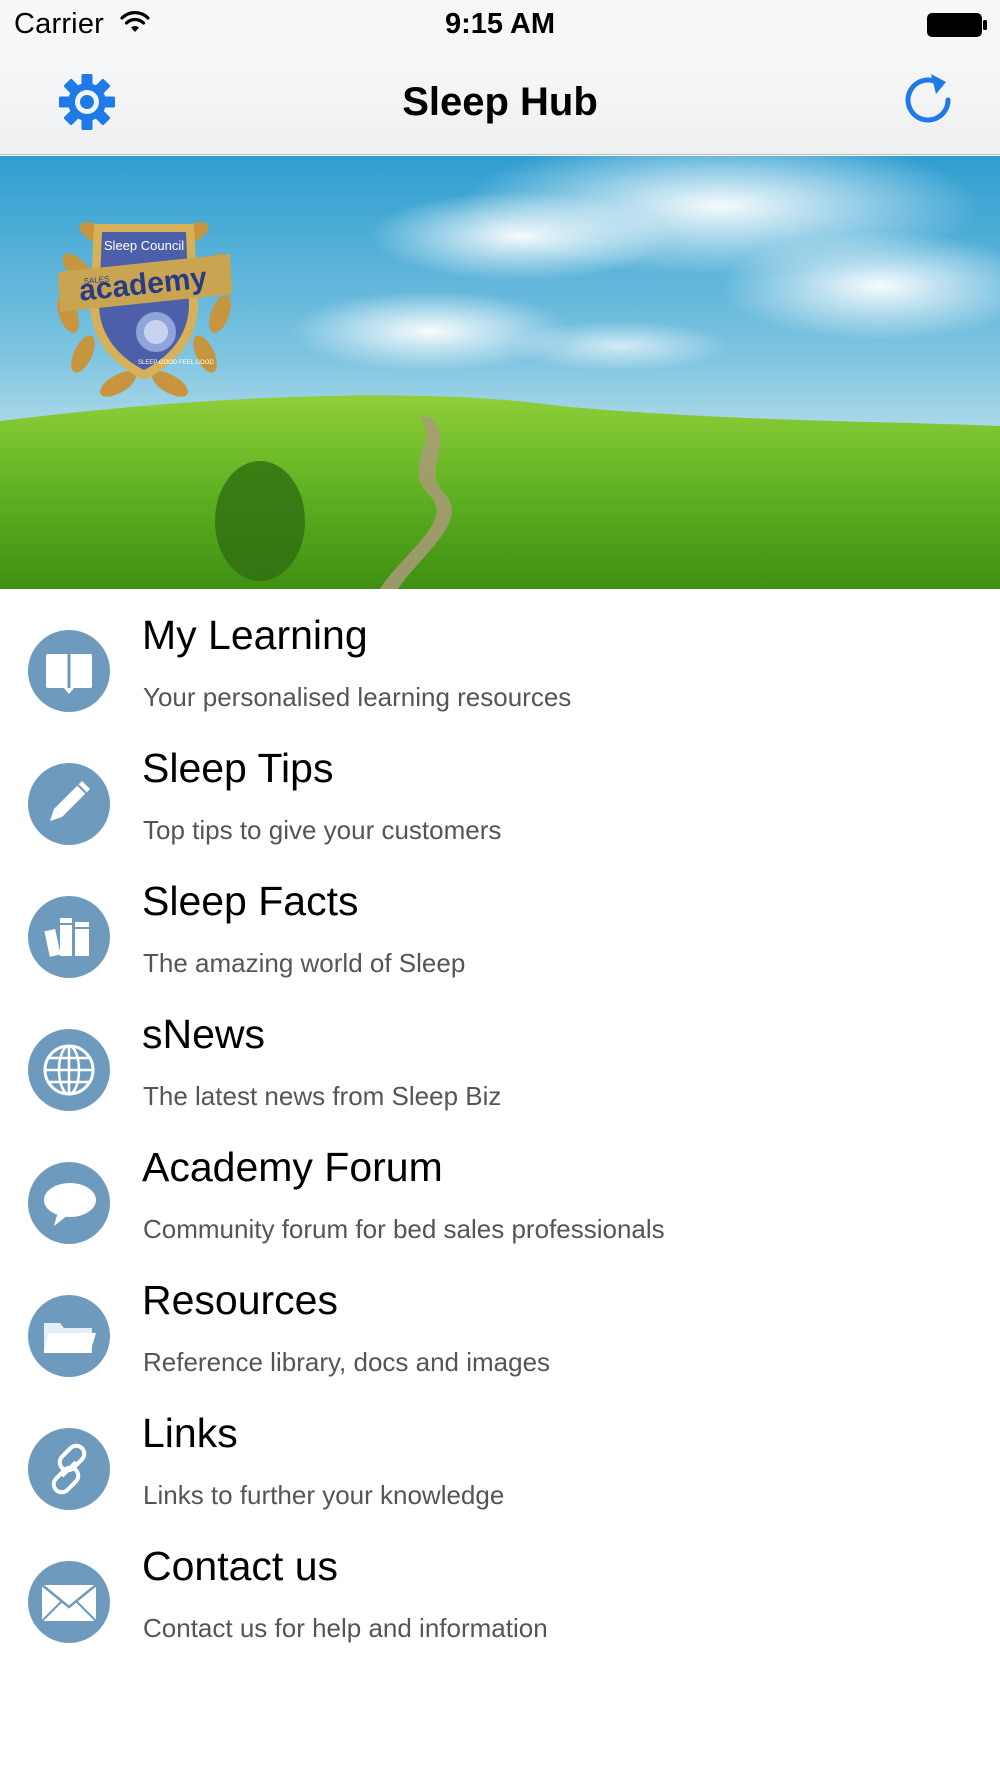 The width and height of the screenshot is (1000, 1778). Describe the element at coordinates (324, 1495) in the screenshot. I see `menu-item-subtitle: Links to further your knowledge` at that location.